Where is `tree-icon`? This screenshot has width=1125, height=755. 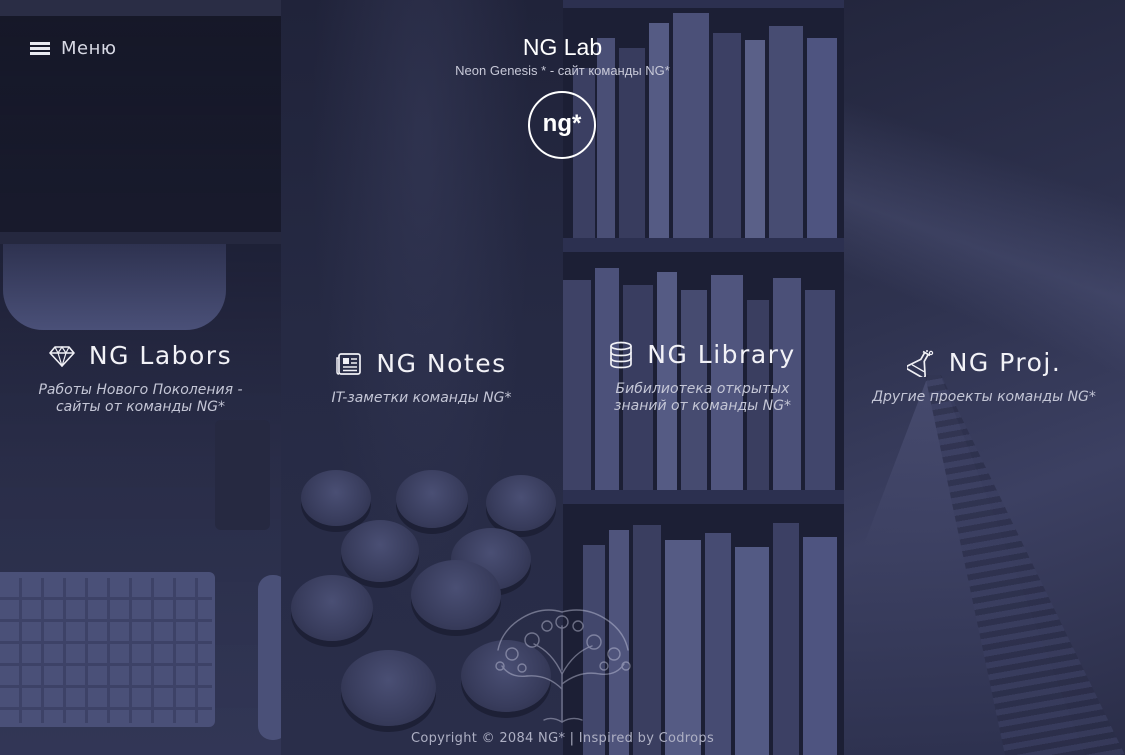 tree-icon is located at coordinates (563, 666).